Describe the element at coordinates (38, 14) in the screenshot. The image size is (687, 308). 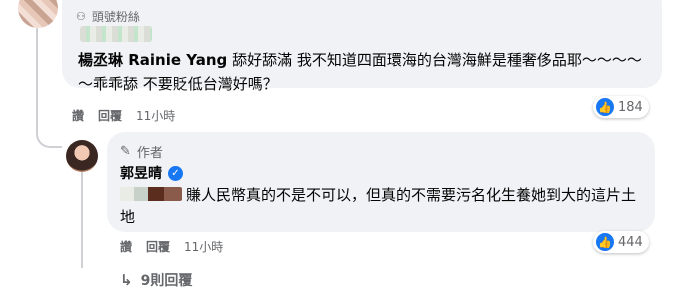
I see `commenter-avatar` at that location.